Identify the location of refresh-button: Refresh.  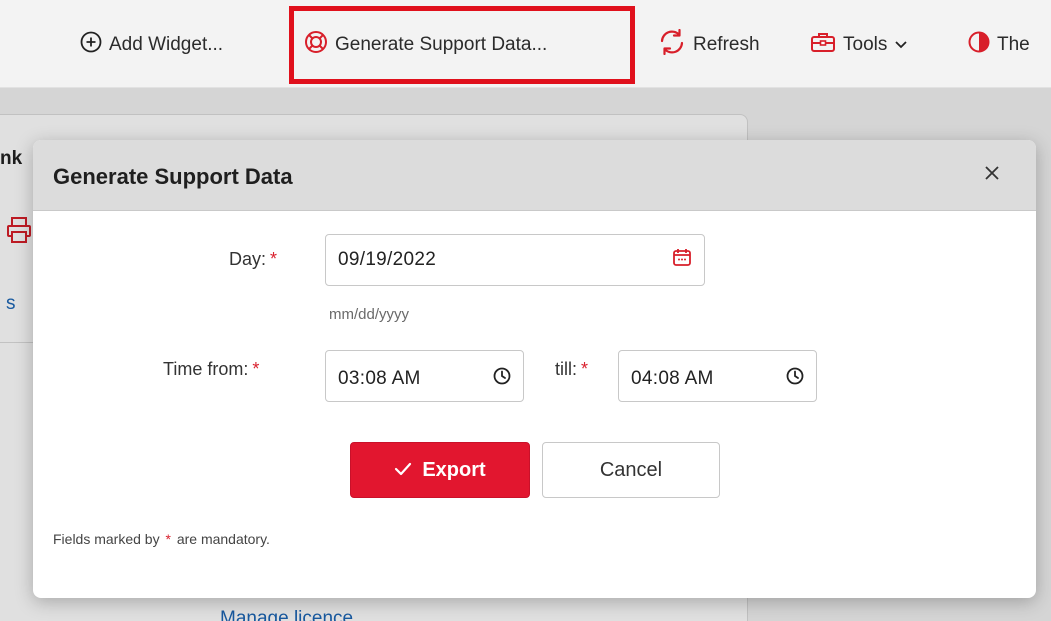
(709, 45).